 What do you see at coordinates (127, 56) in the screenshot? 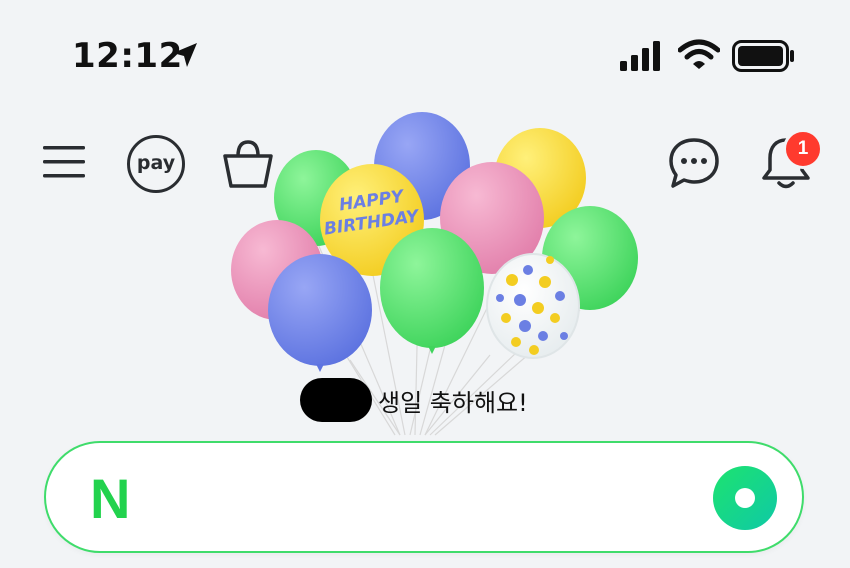
I see `status-time: 12:12` at bounding box center [127, 56].